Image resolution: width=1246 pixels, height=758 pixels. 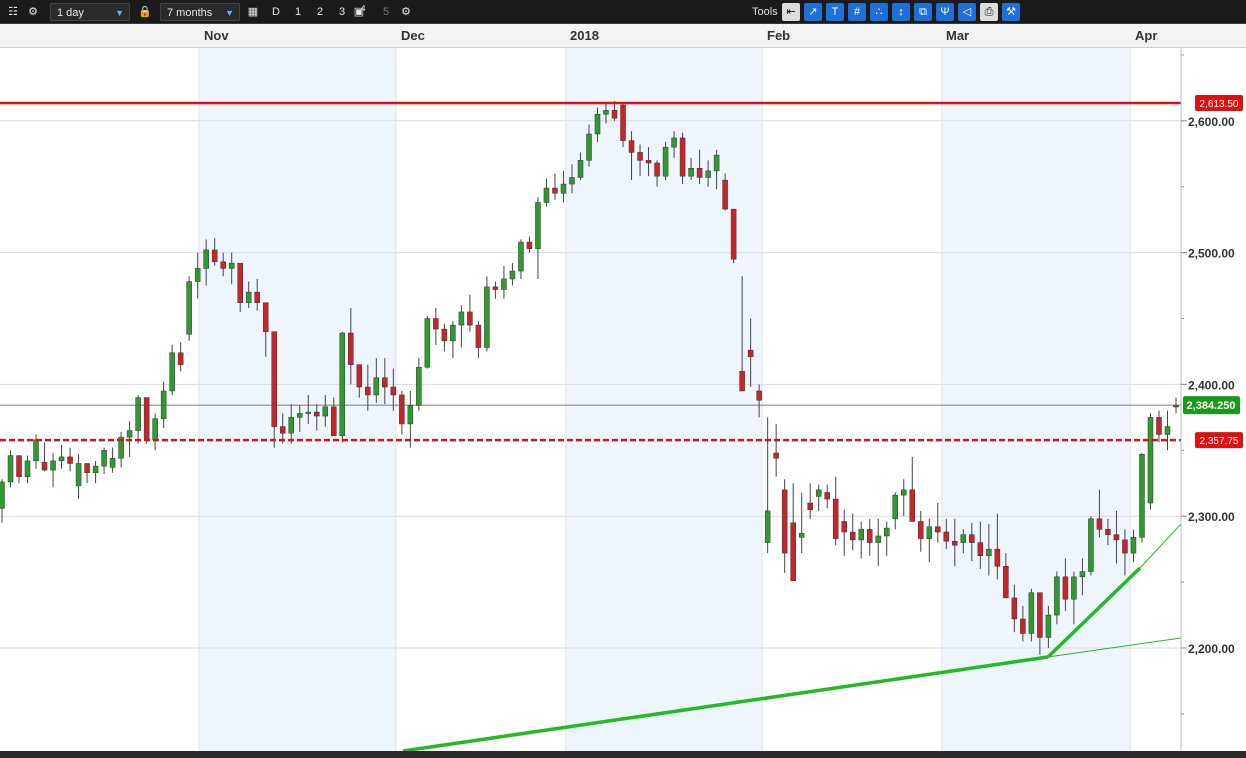 I want to click on period-button-2: 2, so click(x=320, y=12).